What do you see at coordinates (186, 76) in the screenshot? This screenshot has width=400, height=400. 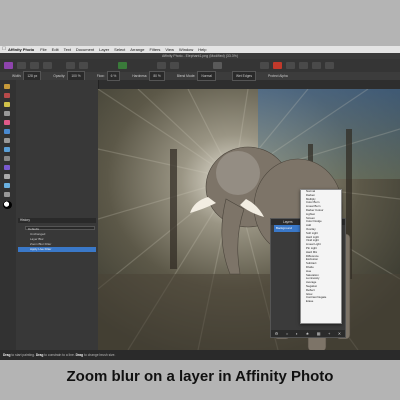 I see `blend-mode-label: Blend Mode:` at bounding box center [186, 76].